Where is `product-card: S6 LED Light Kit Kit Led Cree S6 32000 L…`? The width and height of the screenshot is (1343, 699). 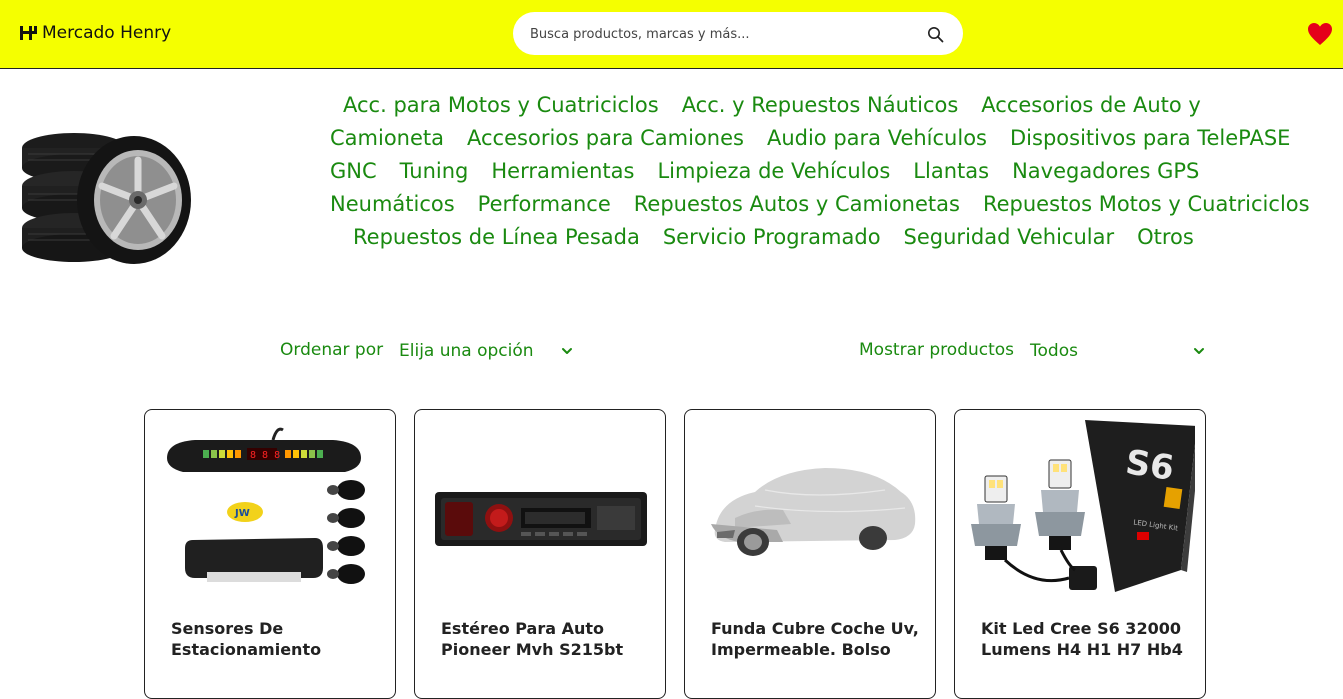
product-card: S6 LED Light Kit Kit Led Cree S6 32000 L… is located at coordinates (1080, 554).